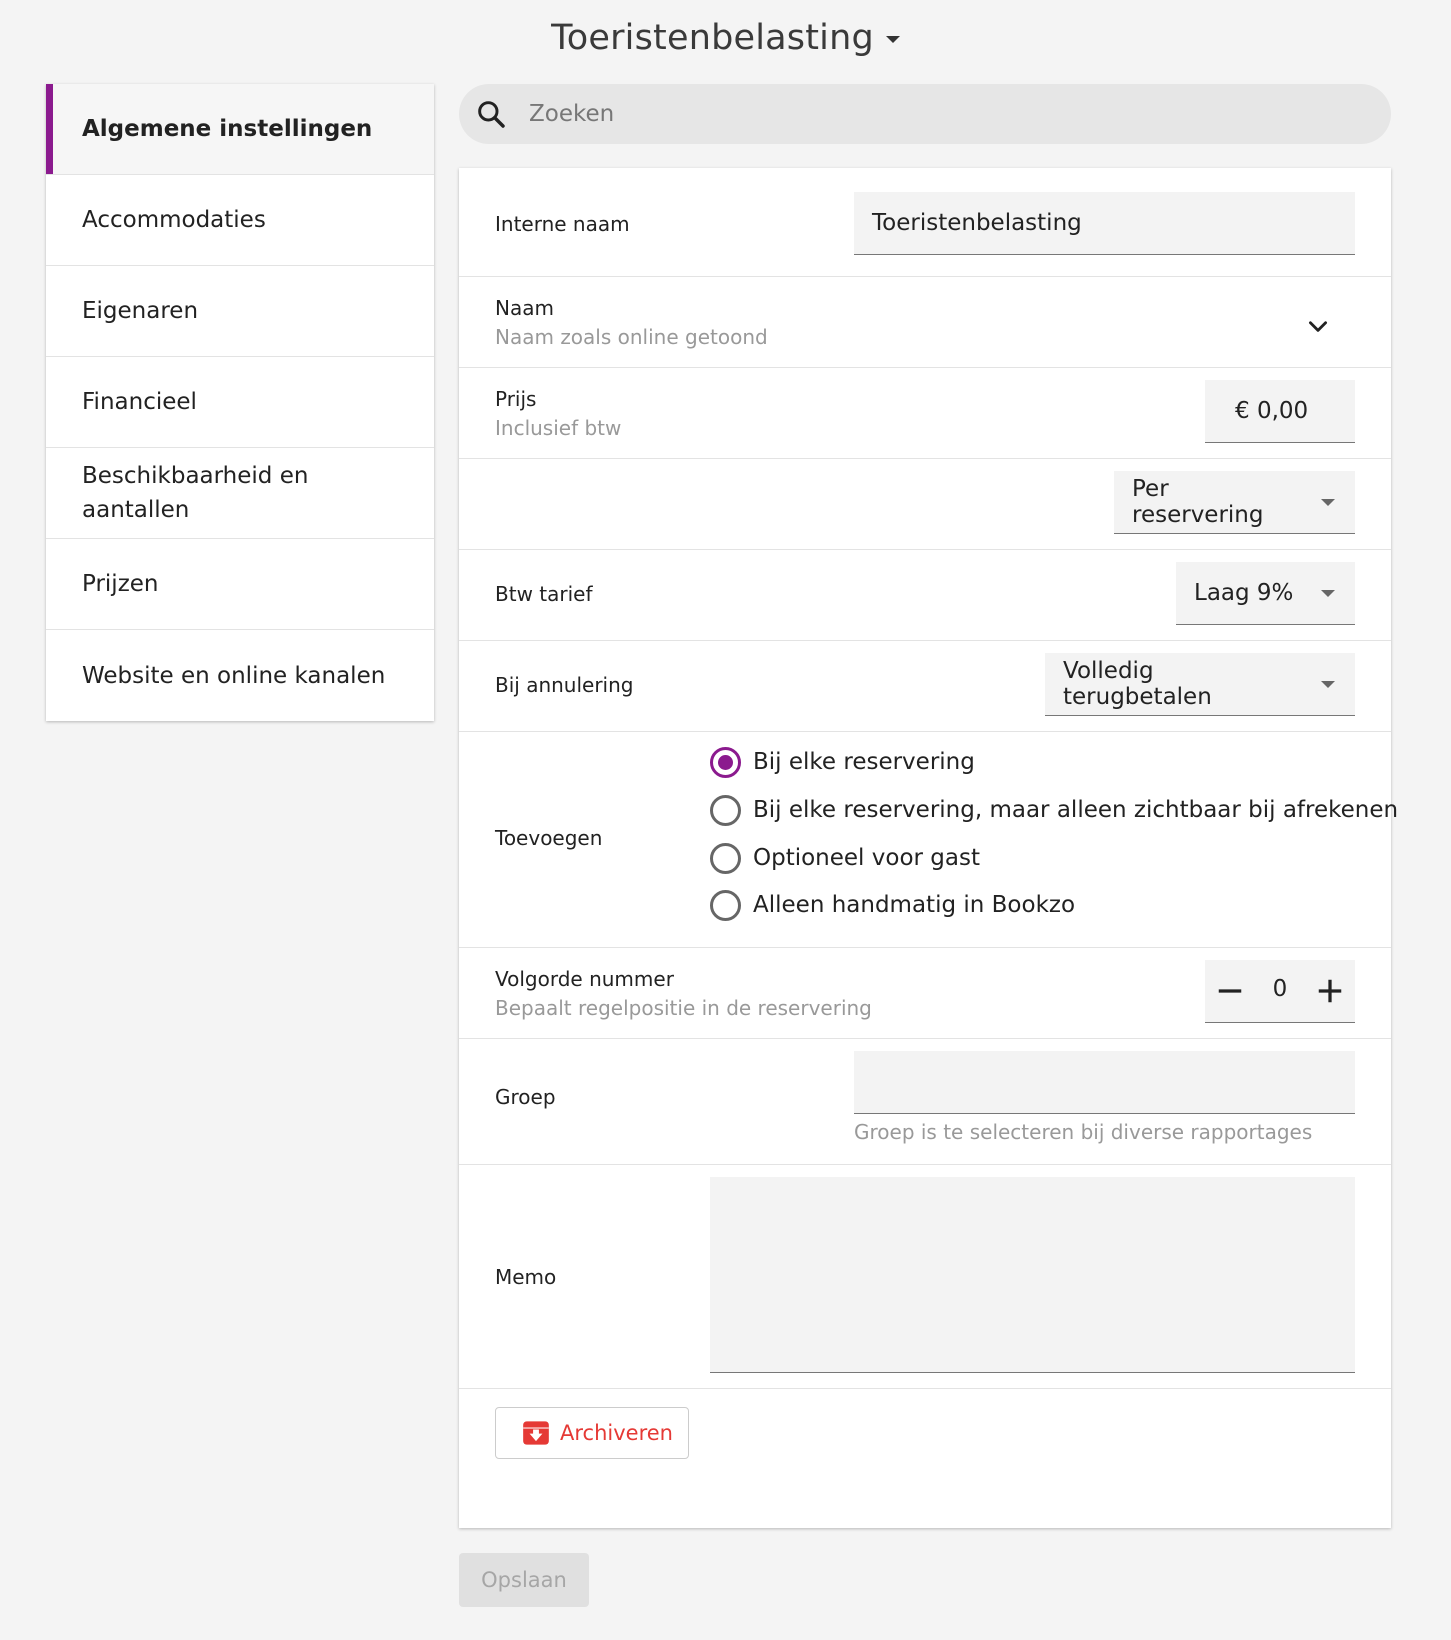 The width and height of the screenshot is (1451, 1640). I want to click on order-sublabel: Bepaalt regelpositie in de reservering, so click(683, 1008).